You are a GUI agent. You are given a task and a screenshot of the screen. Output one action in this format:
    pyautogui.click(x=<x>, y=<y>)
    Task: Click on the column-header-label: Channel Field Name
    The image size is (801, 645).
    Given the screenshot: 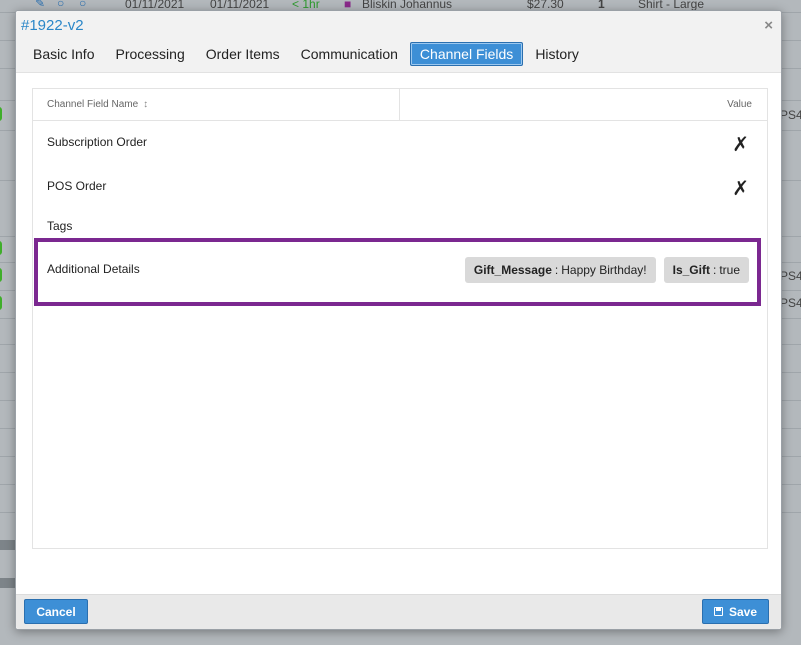 What is the action you would take?
    pyautogui.click(x=93, y=104)
    